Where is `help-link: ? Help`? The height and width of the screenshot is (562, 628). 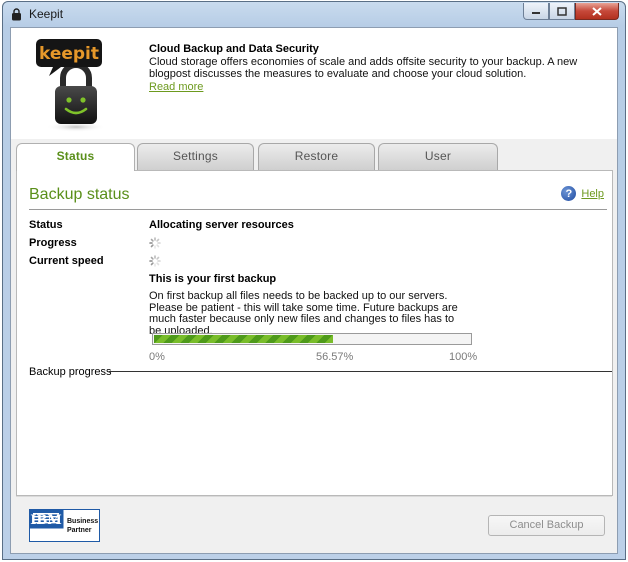
help-link: ? Help is located at coordinates (582, 193).